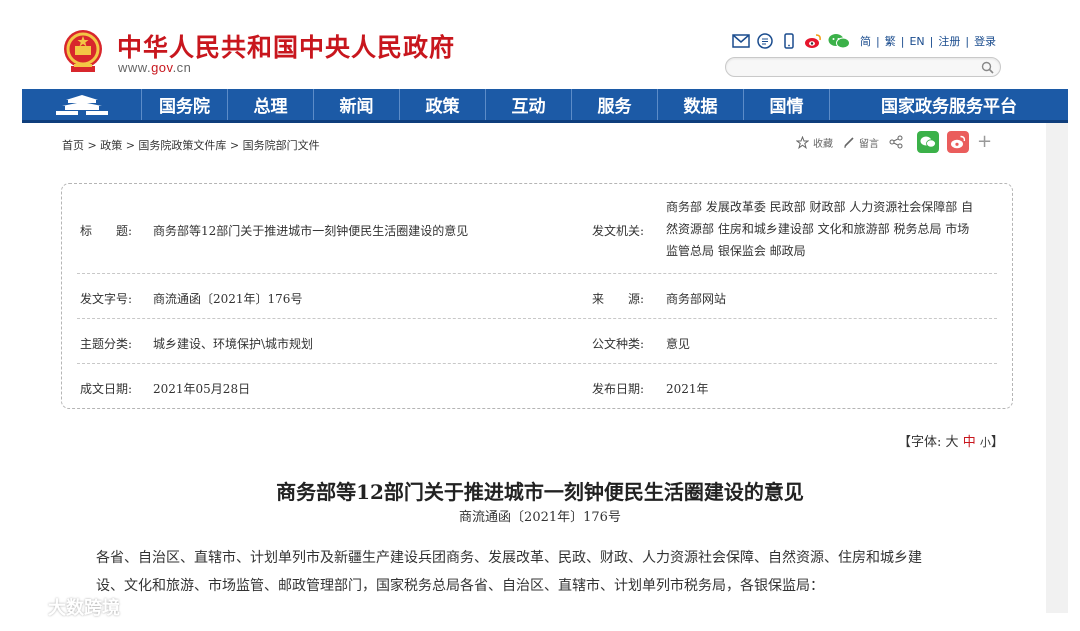  I want to click on title-label: 标 题:, so click(106, 231).